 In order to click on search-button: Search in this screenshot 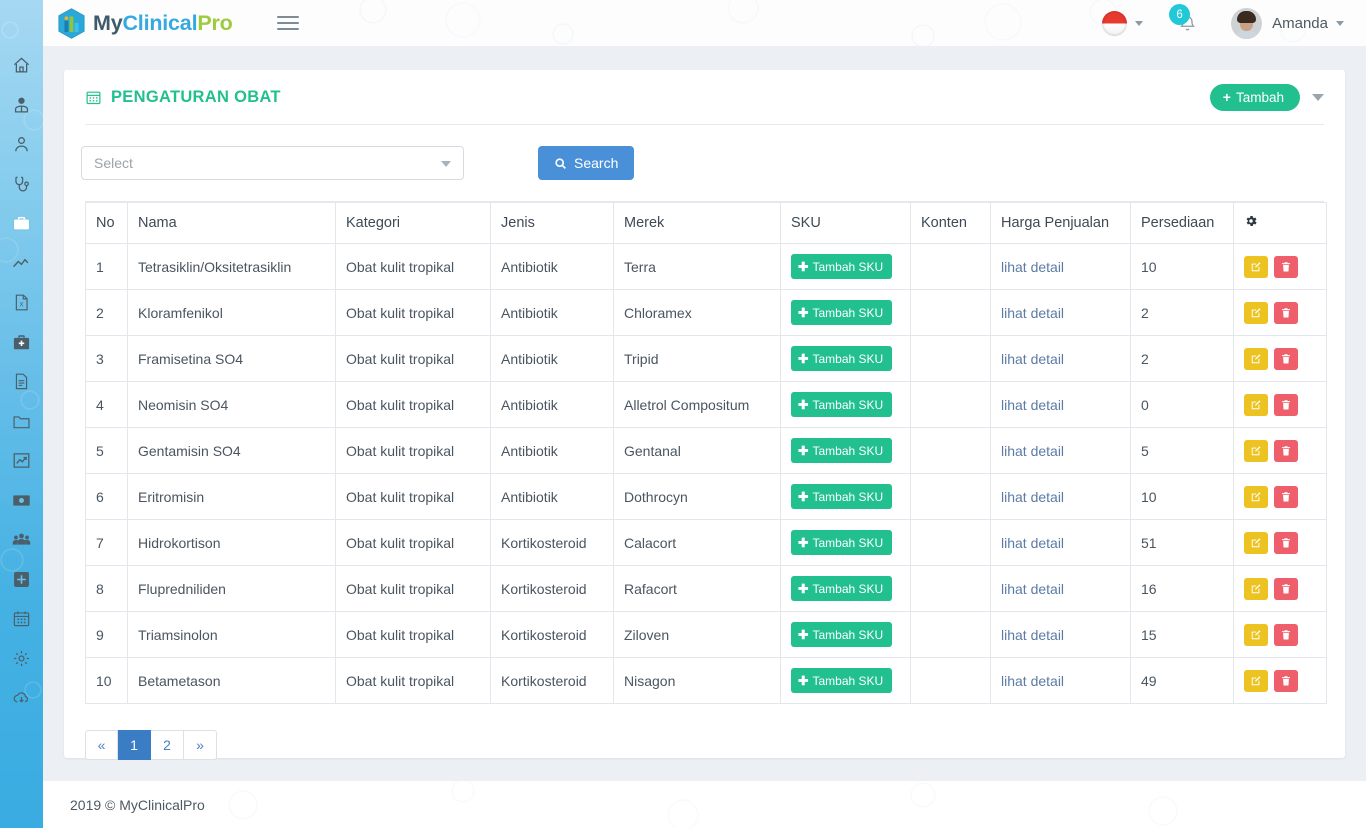, I will do `click(586, 163)`.